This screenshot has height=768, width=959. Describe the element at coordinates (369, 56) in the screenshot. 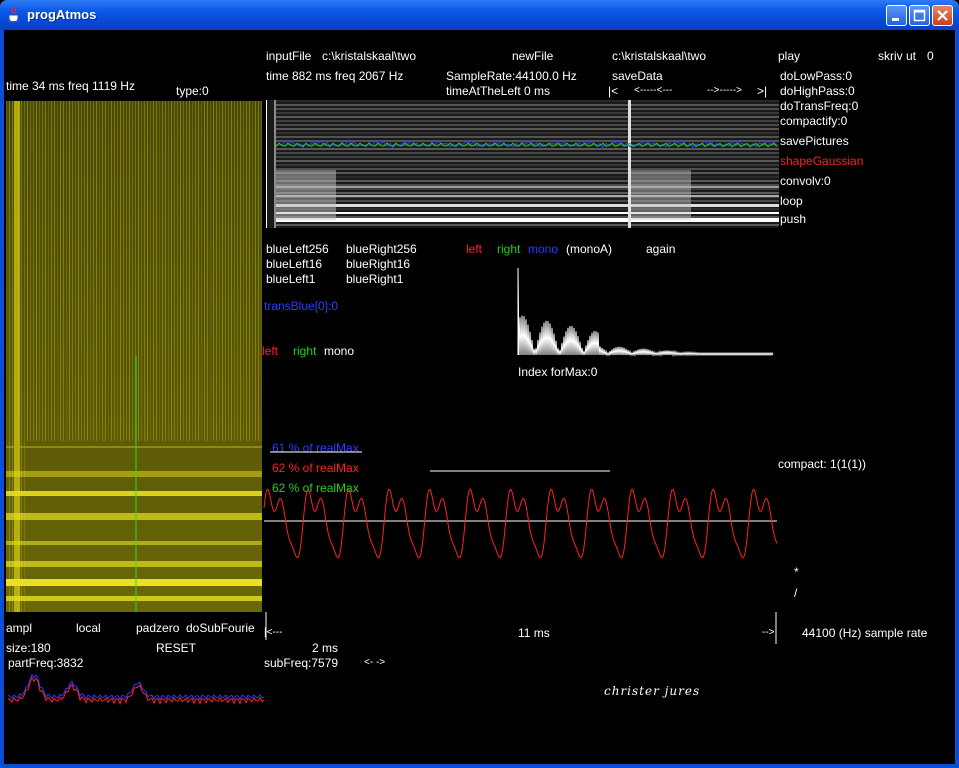

I see `input-file-path: c:\kristalskaal\two` at that location.